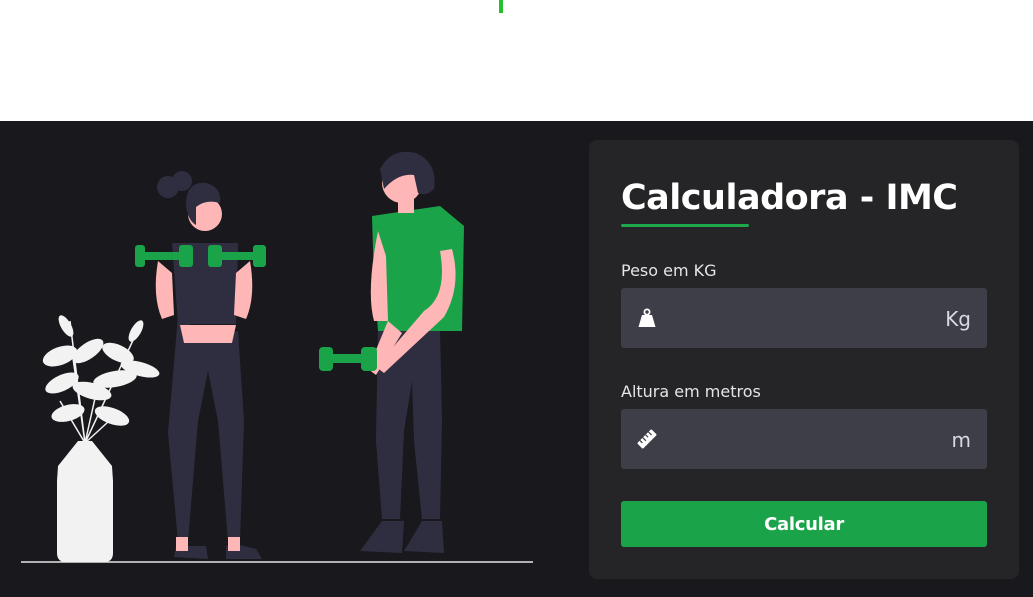  What do you see at coordinates (501, 6) in the screenshot?
I see `top-accent-marker` at bounding box center [501, 6].